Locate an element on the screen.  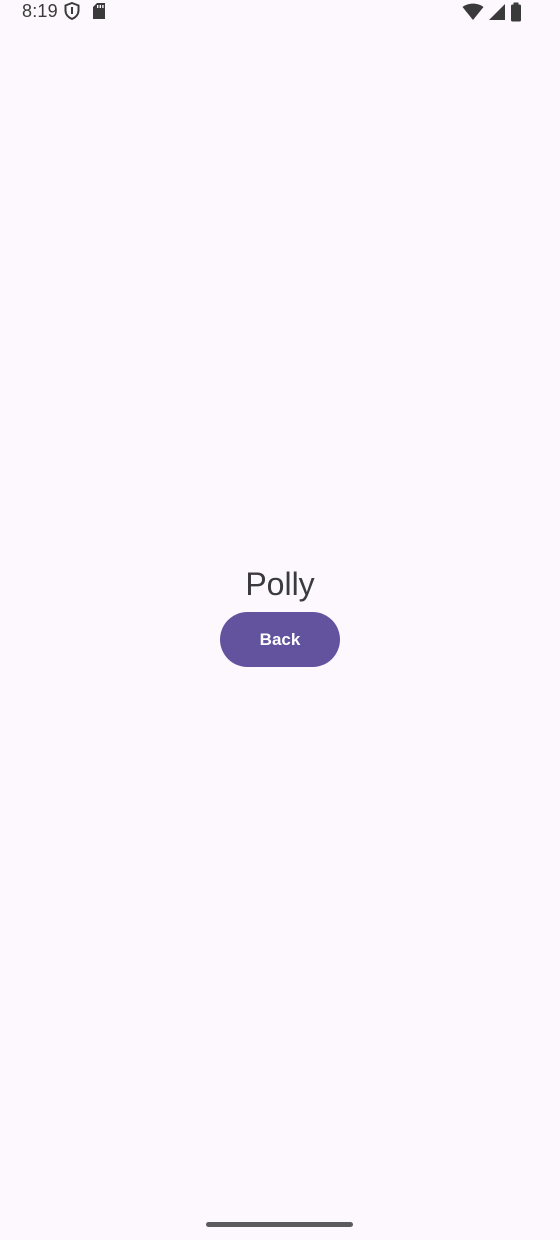
status-right-icons is located at coordinates (492, 12).